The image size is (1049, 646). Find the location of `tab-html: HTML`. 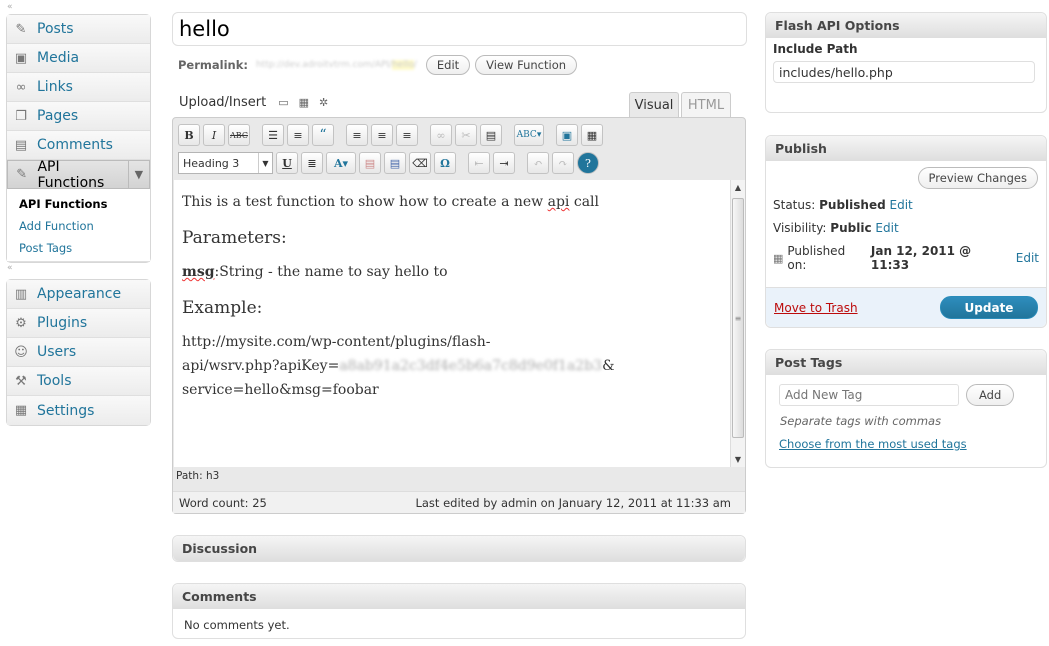

tab-html: HTML is located at coordinates (706, 105).